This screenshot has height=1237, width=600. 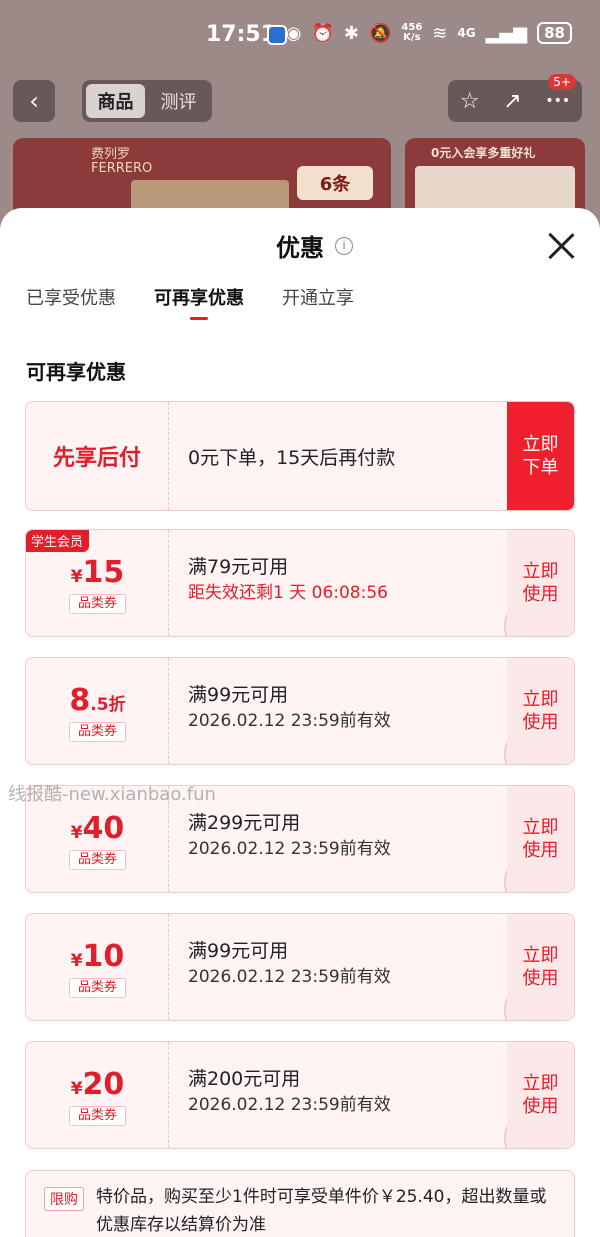 I want to click on amount-value: 15, so click(x=103, y=572).